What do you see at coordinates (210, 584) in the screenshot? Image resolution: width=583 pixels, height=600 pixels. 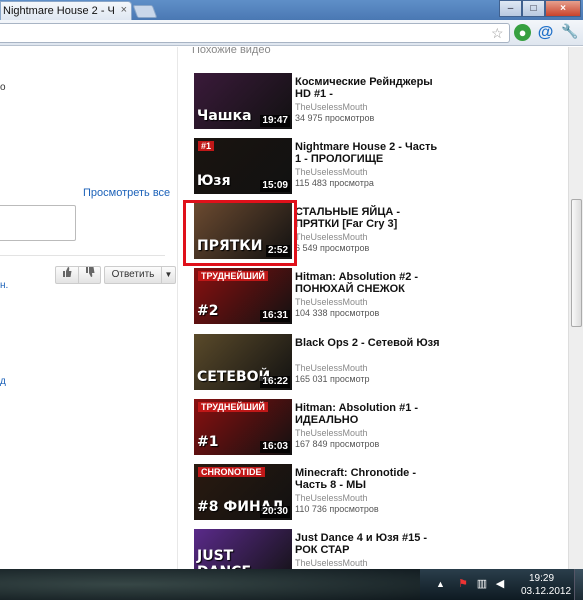 I see `taskbar-background` at bounding box center [210, 584].